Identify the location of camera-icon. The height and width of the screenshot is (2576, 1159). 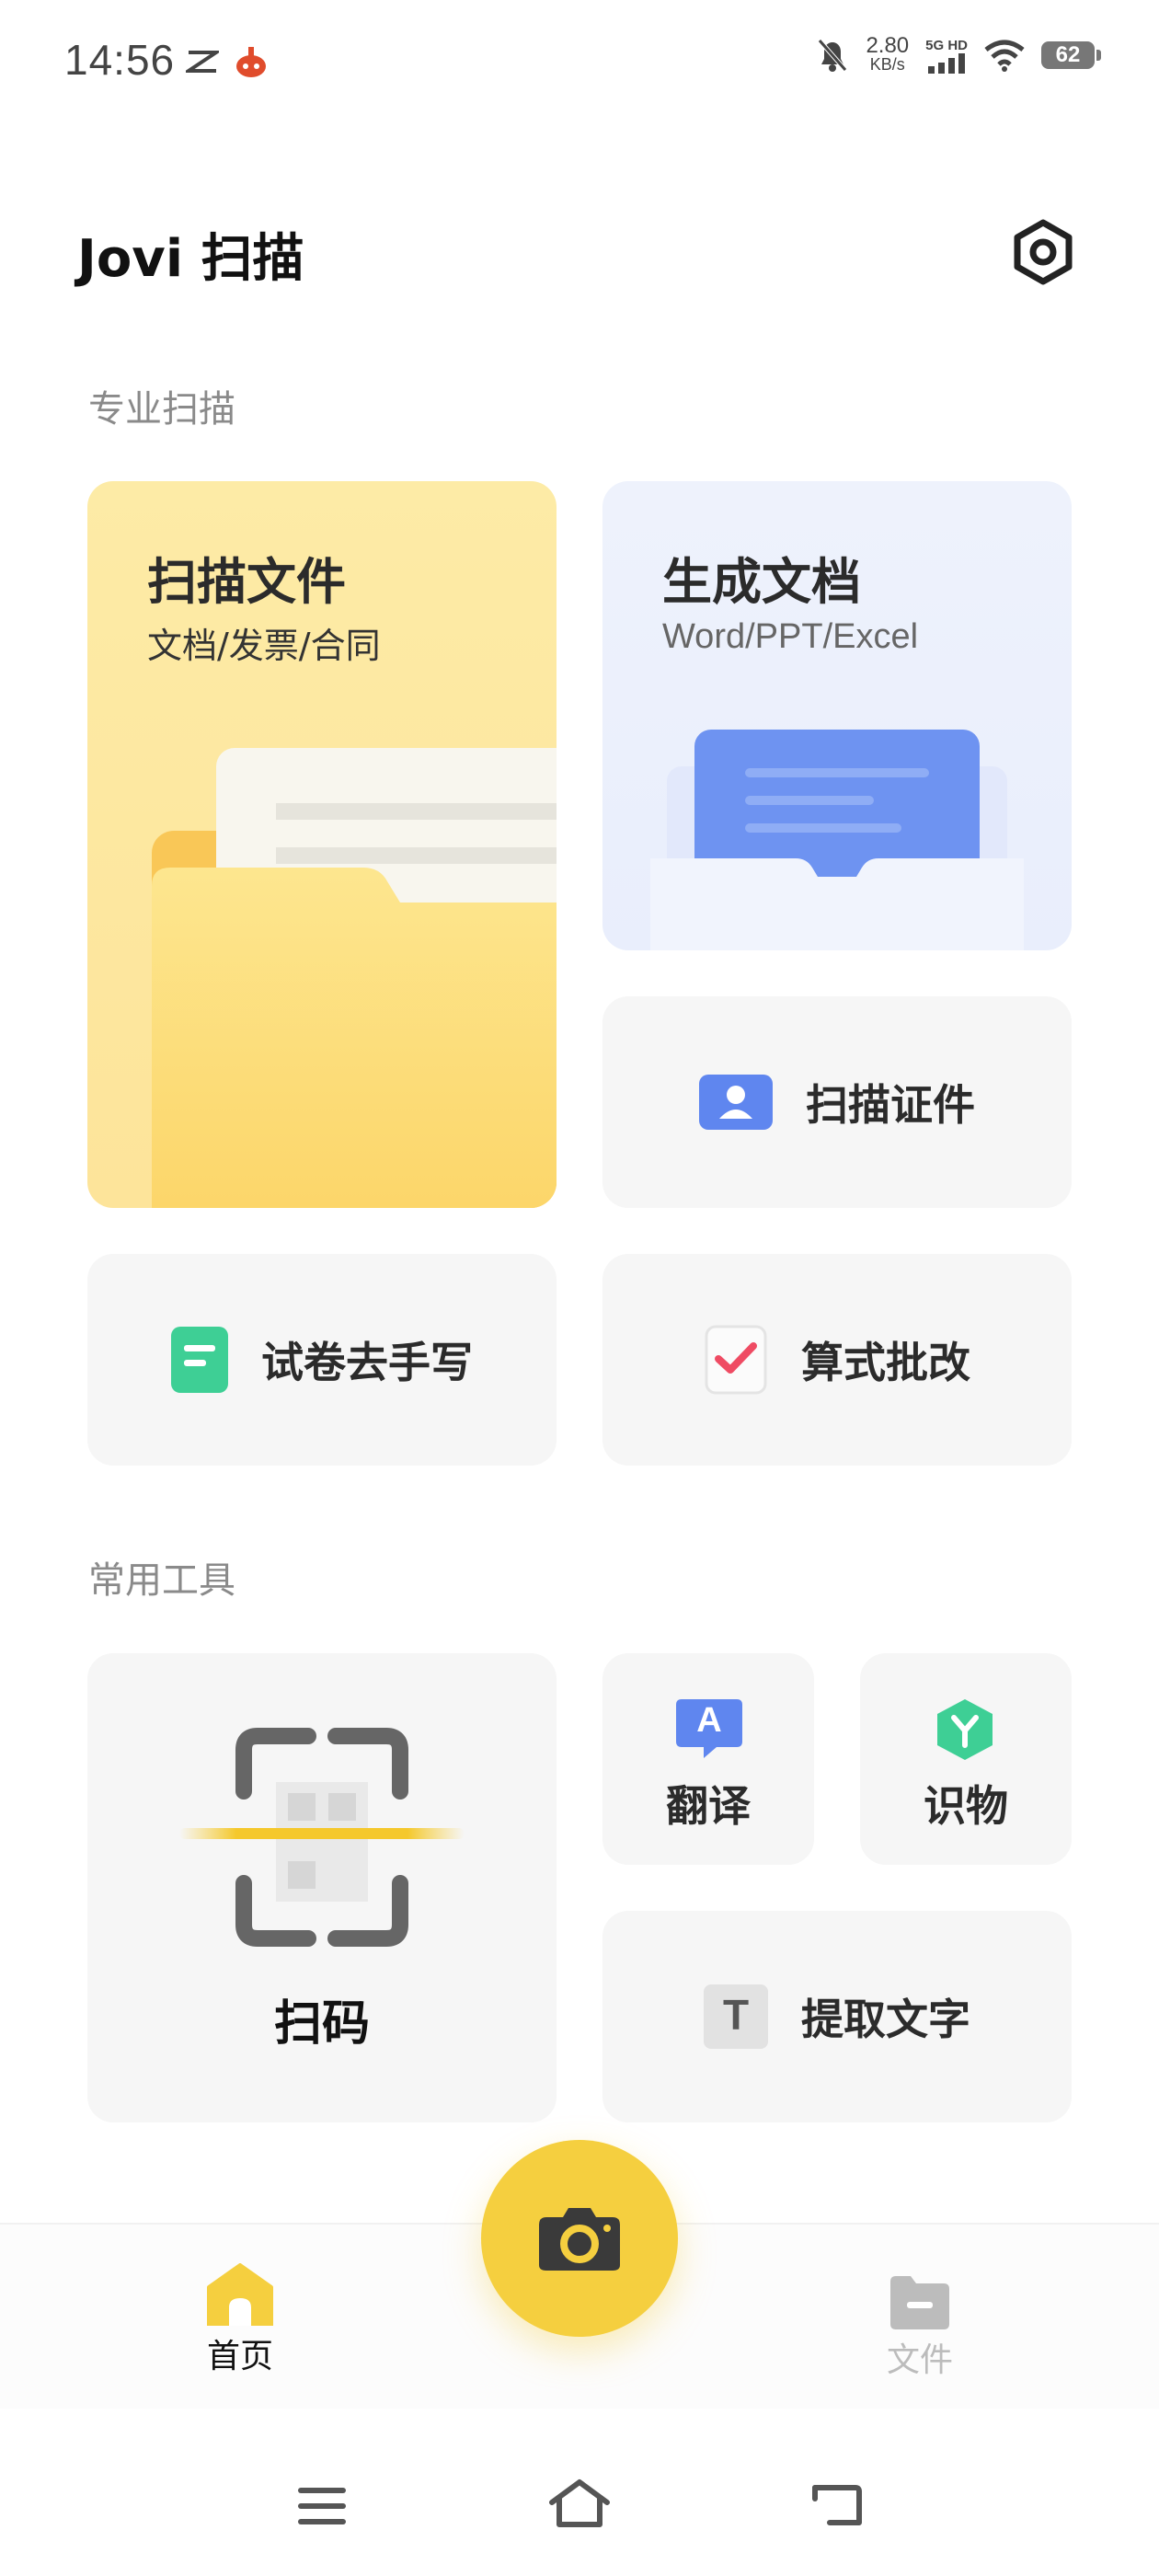
(579, 2239).